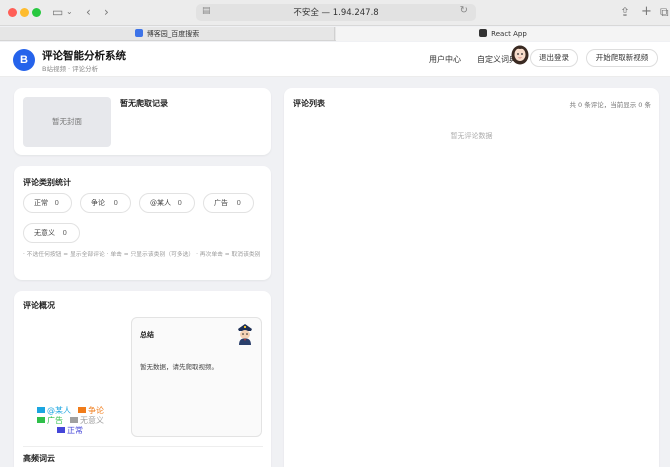 Image resolution: width=670 pixels, height=467 pixels. I want to click on legend-item-argument: 争论, so click(91, 411).